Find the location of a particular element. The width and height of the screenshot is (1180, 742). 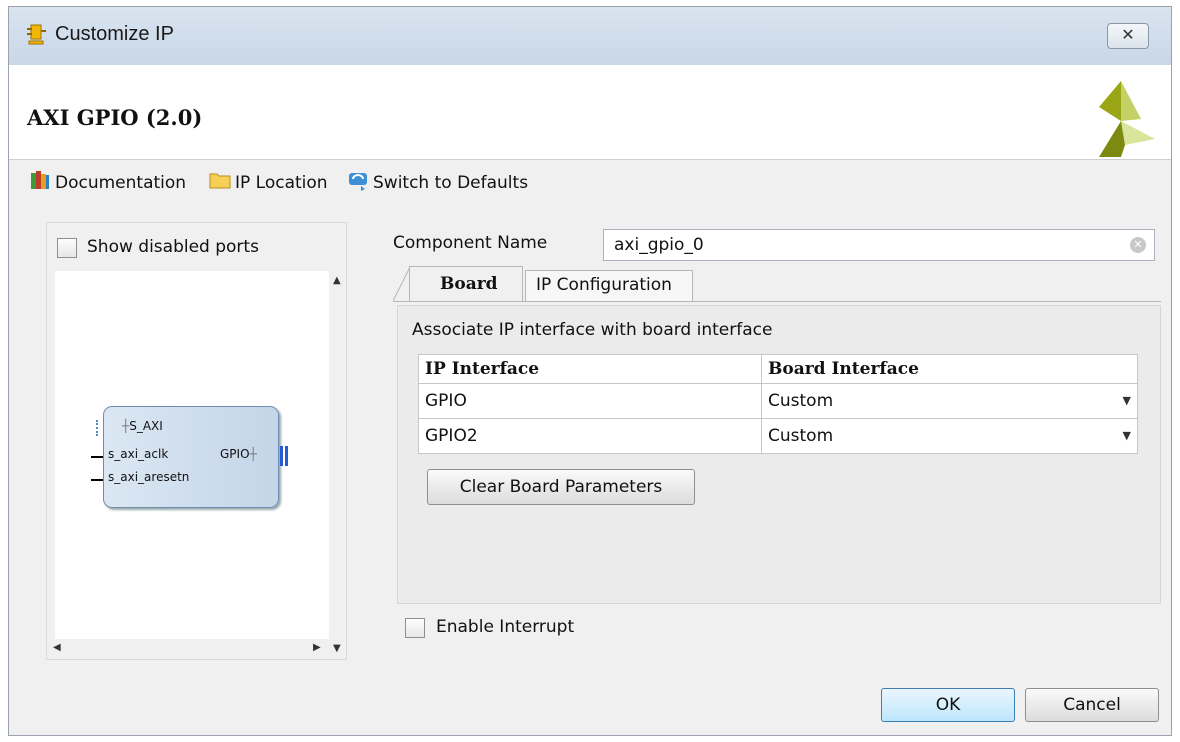

axi-gpio-block: ┼S_AXI s_axi_aclk s_axi_aresetn GPIO┼ is located at coordinates (191, 457).